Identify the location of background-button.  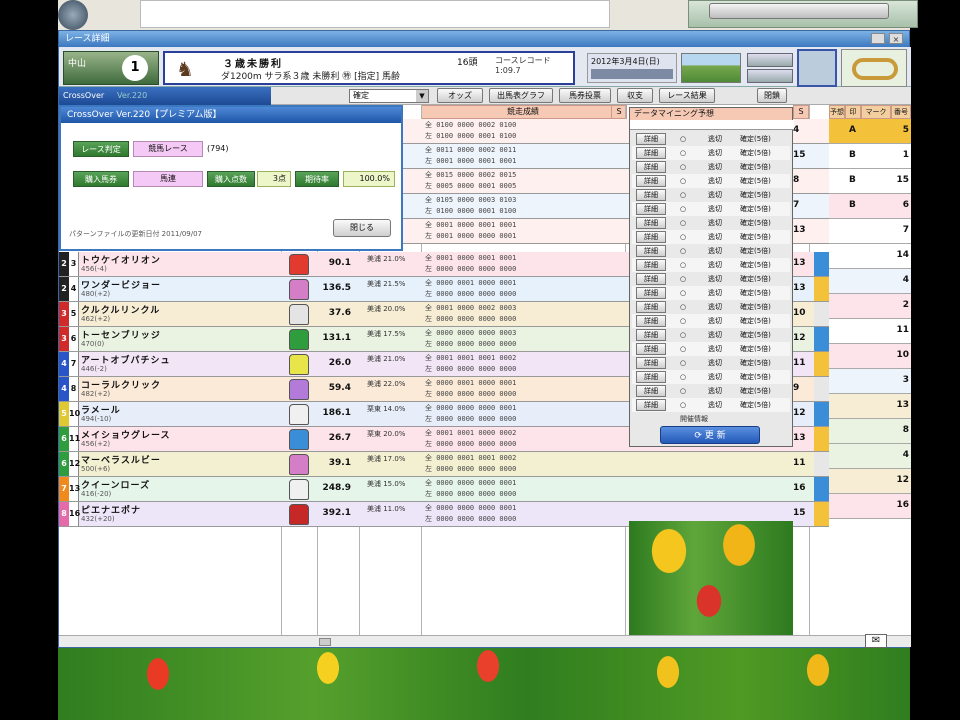
(799, 11).